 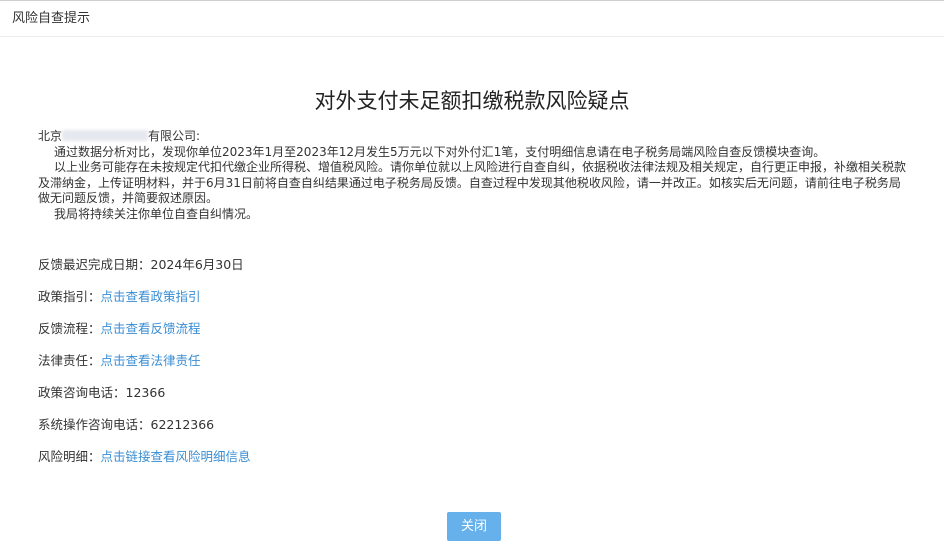 What do you see at coordinates (468, 305) in the screenshot?
I see `policy-guide-row: 政策指引：点击查看政策指引` at bounding box center [468, 305].